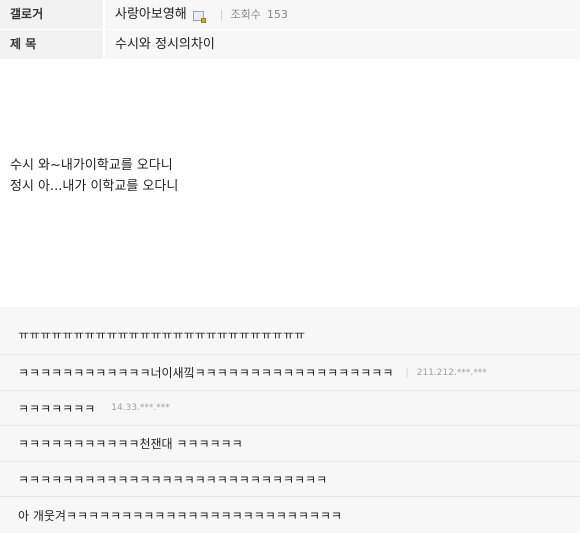 The width and height of the screenshot is (580, 533). Describe the element at coordinates (130, 444) in the screenshot. I see `comment-text: ㅋㅋㅋㅋㅋㅋㅋㅋㅋㅋㅋ천잰대 ㅋㅋㅋㅋㅋㅋ` at that location.